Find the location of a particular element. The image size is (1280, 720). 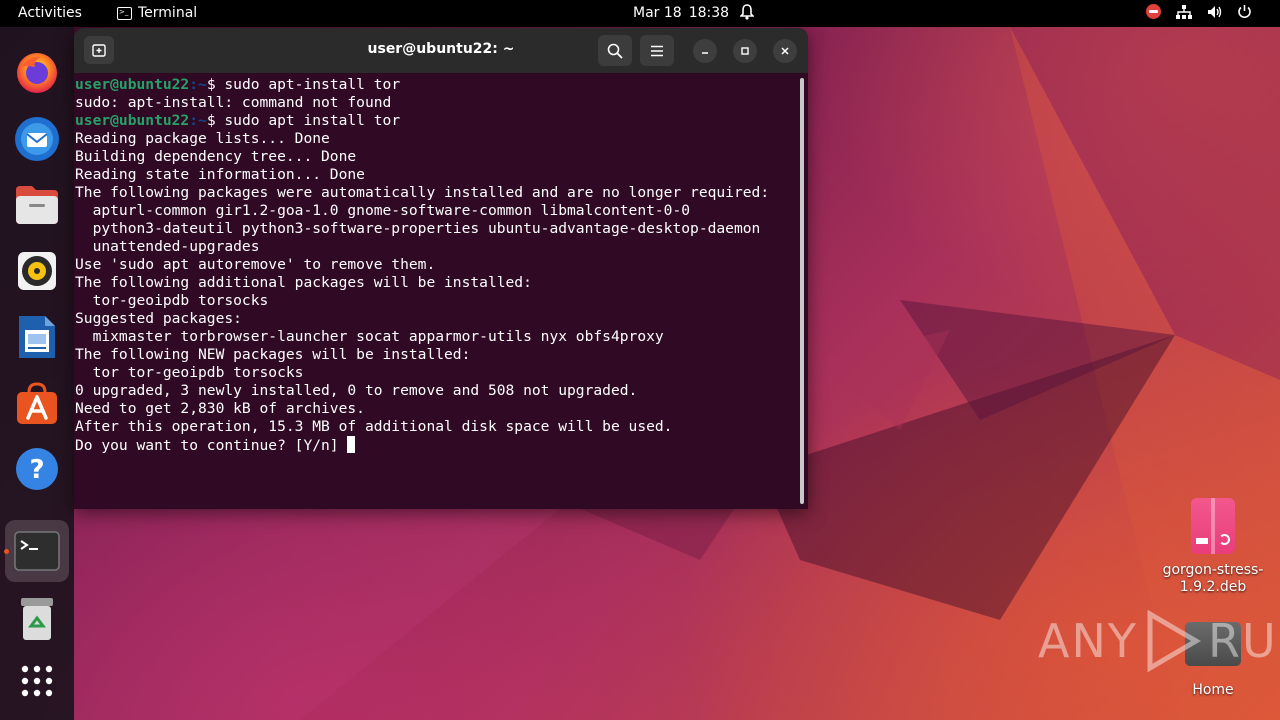

watermark-text-right: RUN is located at coordinates (1243, 641).